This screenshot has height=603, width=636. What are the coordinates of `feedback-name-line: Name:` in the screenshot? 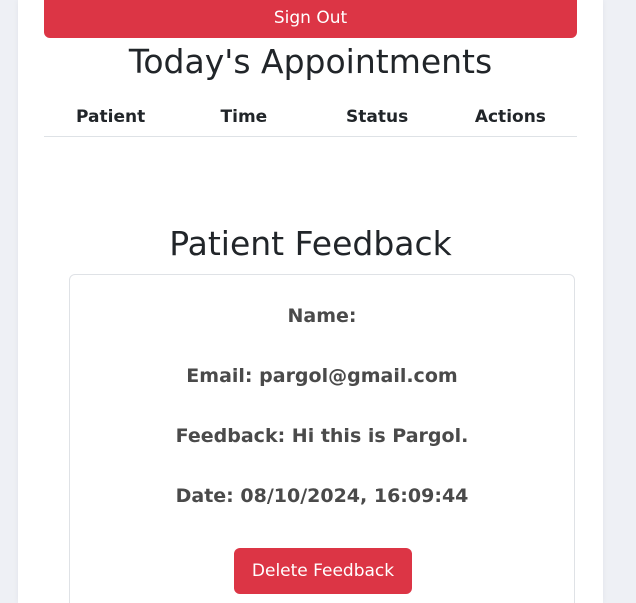 It's located at (322, 316).